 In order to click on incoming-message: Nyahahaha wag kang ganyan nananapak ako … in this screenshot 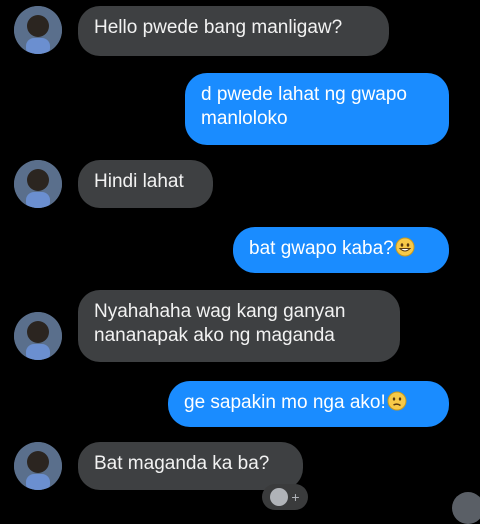, I will do `click(239, 326)`.